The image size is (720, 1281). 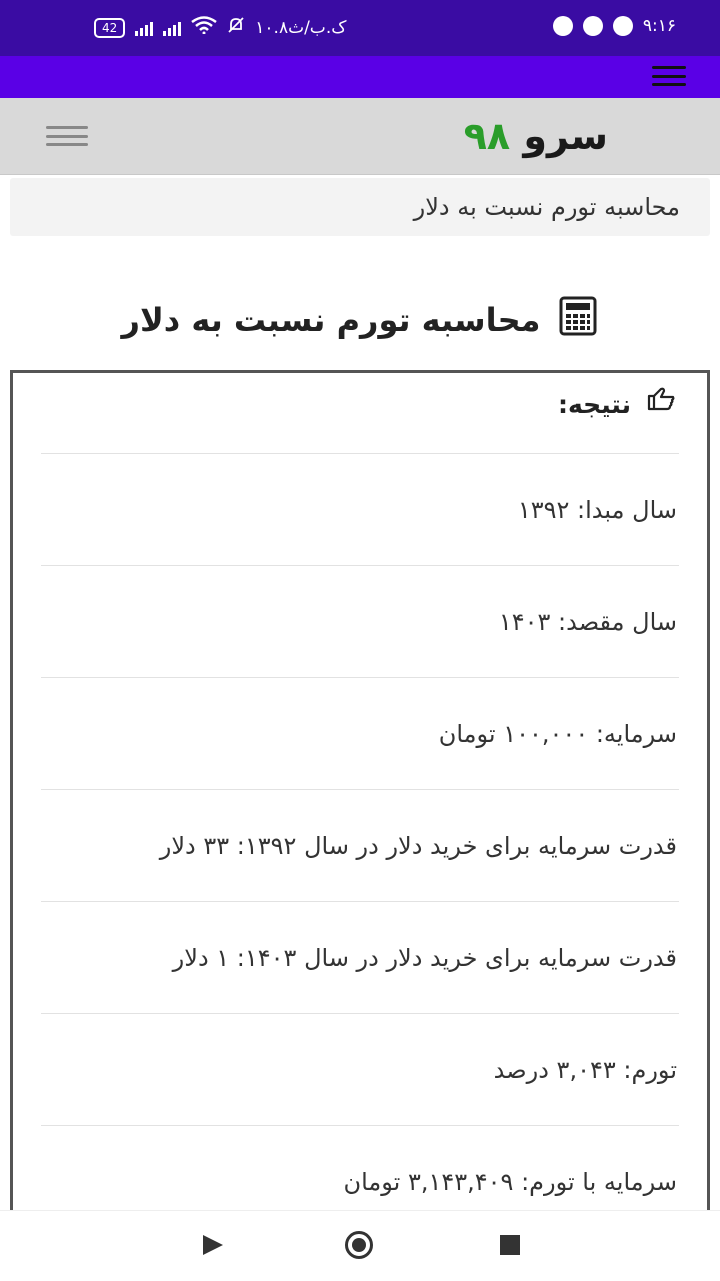 I want to click on app-bar, so click(x=360, y=77).